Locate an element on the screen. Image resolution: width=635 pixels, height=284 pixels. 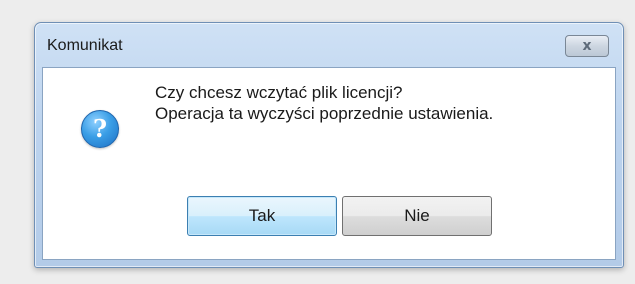
message-line: Czy chcesz wczytać plik licencji? is located at coordinates (279, 92).